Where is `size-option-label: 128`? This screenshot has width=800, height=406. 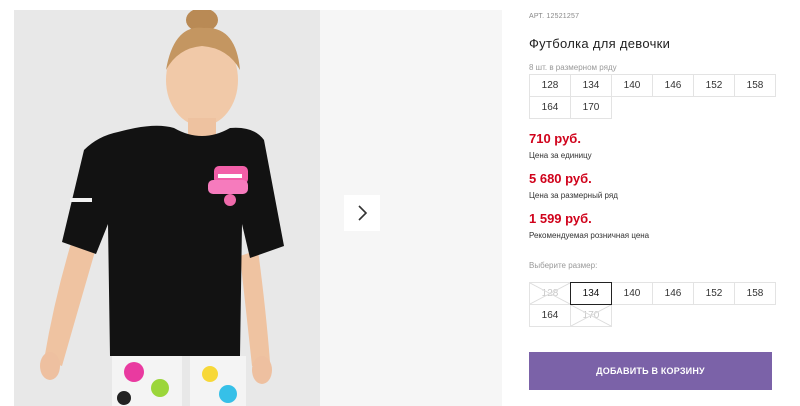
size-option-label: 128 is located at coordinates (550, 293).